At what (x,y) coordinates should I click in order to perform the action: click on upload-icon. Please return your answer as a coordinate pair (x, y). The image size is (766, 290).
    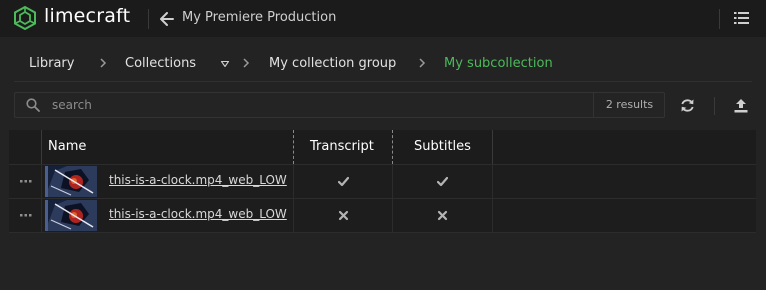
    Looking at the image, I should click on (741, 105).